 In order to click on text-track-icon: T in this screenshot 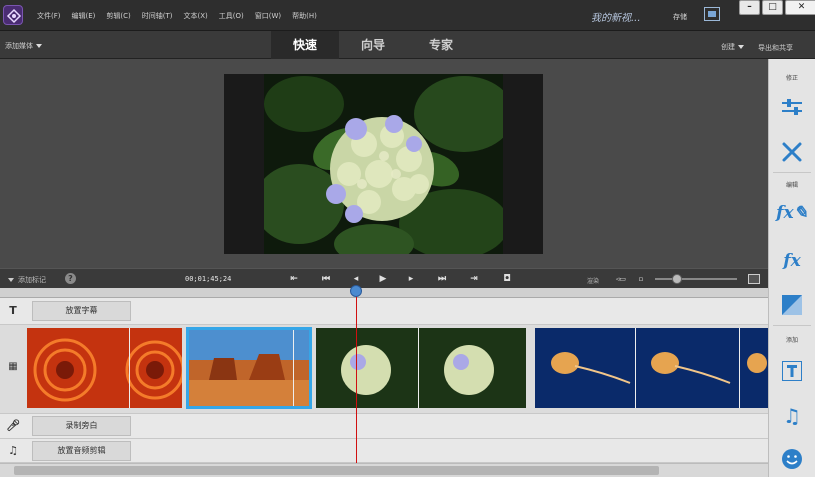, I will do `click(13, 310)`.